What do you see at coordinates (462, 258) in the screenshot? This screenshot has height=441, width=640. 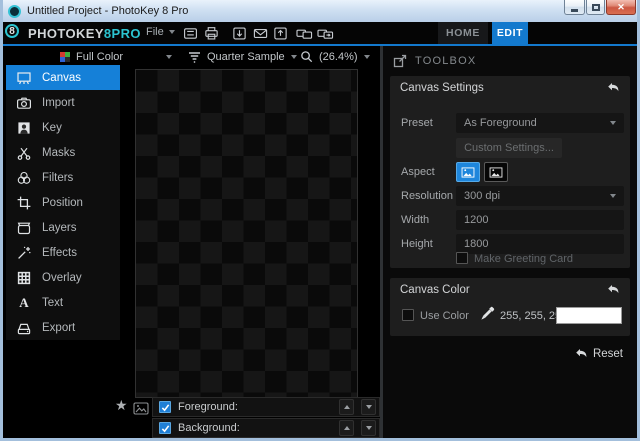 I see `greeting-card-checkbox` at bounding box center [462, 258].